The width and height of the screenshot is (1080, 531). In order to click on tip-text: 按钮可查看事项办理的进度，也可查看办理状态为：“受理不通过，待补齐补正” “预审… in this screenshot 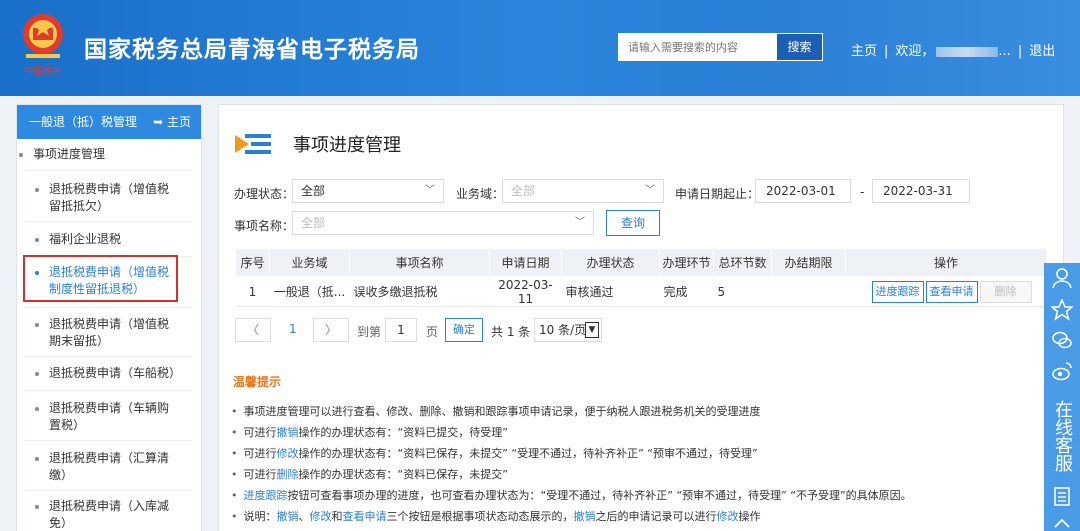, I will do `click(599, 495)`.